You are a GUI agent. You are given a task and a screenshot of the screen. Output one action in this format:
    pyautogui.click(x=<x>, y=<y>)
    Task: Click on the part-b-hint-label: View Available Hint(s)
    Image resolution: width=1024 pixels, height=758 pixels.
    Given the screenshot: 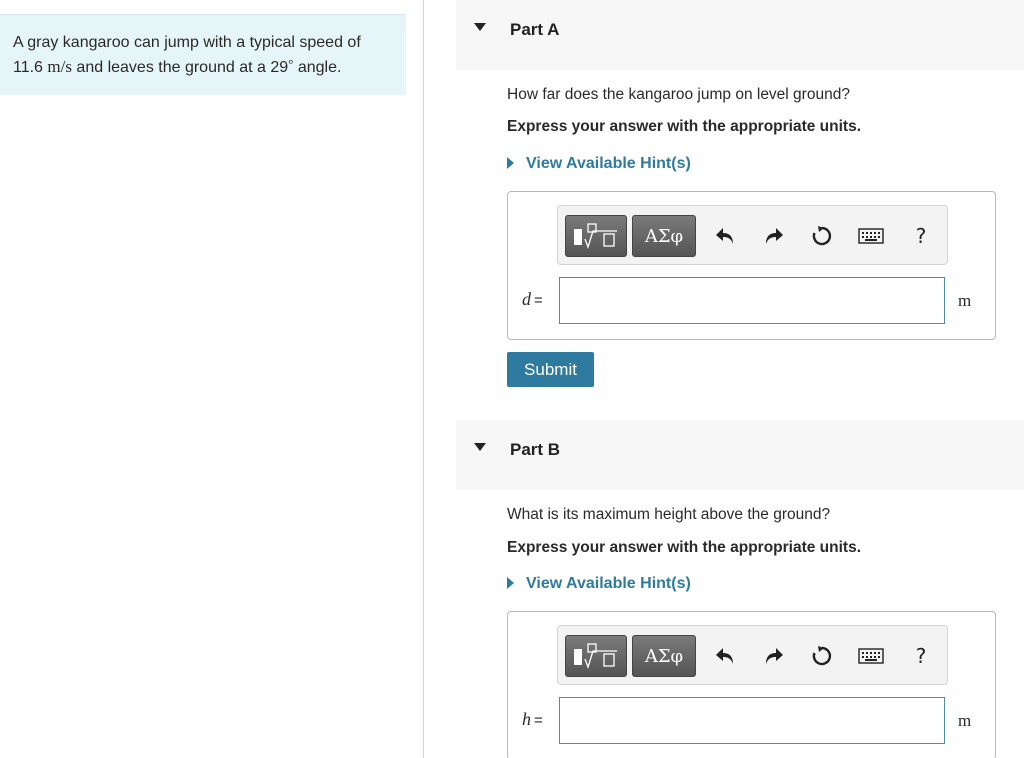 What is the action you would take?
    pyautogui.click(x=608, y=583)
    